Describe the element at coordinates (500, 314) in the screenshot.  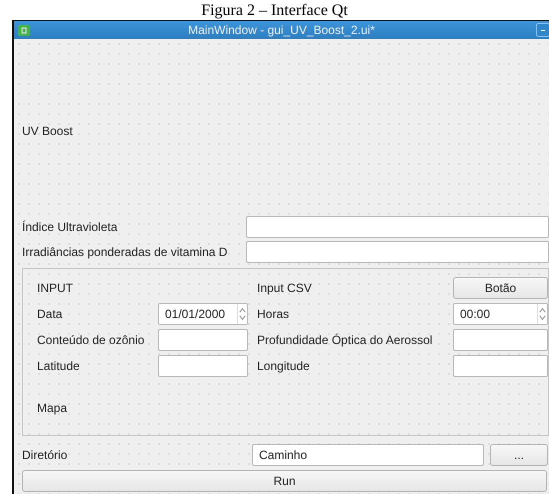
I see `spin-box: 00:00` at that location.